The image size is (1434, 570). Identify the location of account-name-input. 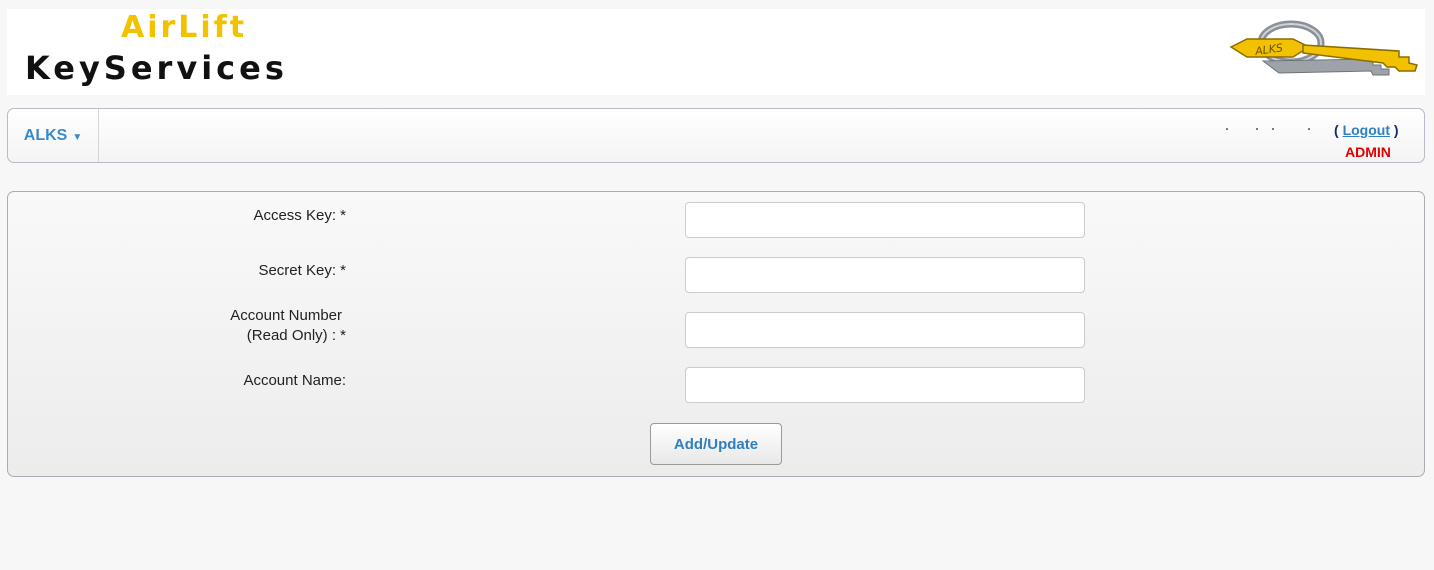
(885, 385).